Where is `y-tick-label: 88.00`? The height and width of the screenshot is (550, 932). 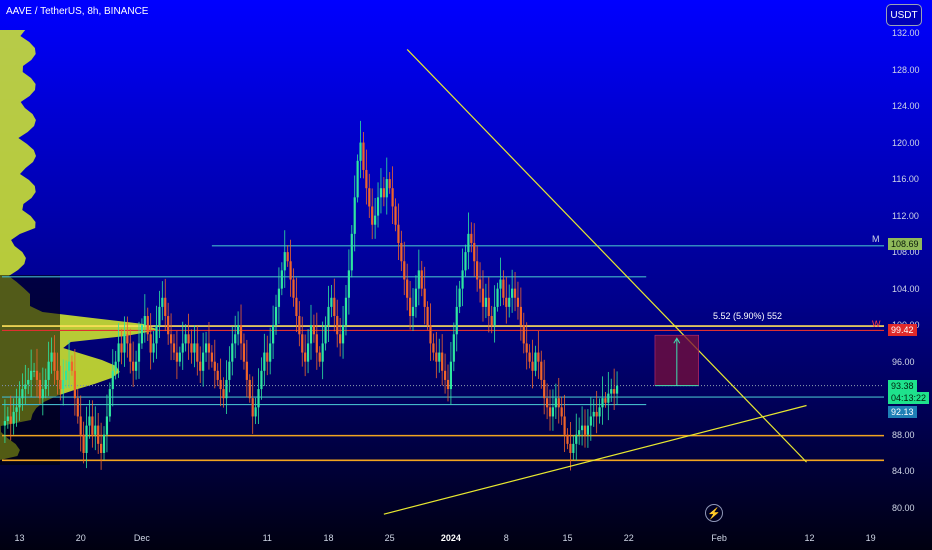
y-tick-label: 88.00 is located at coordinates (903, 434).